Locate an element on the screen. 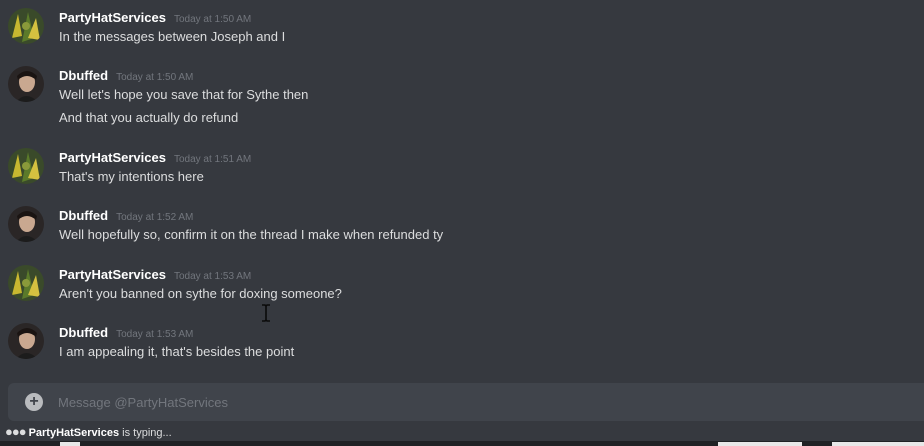 This screenshot has width=924, height=446. message-input is located at coordinates (478, 402).